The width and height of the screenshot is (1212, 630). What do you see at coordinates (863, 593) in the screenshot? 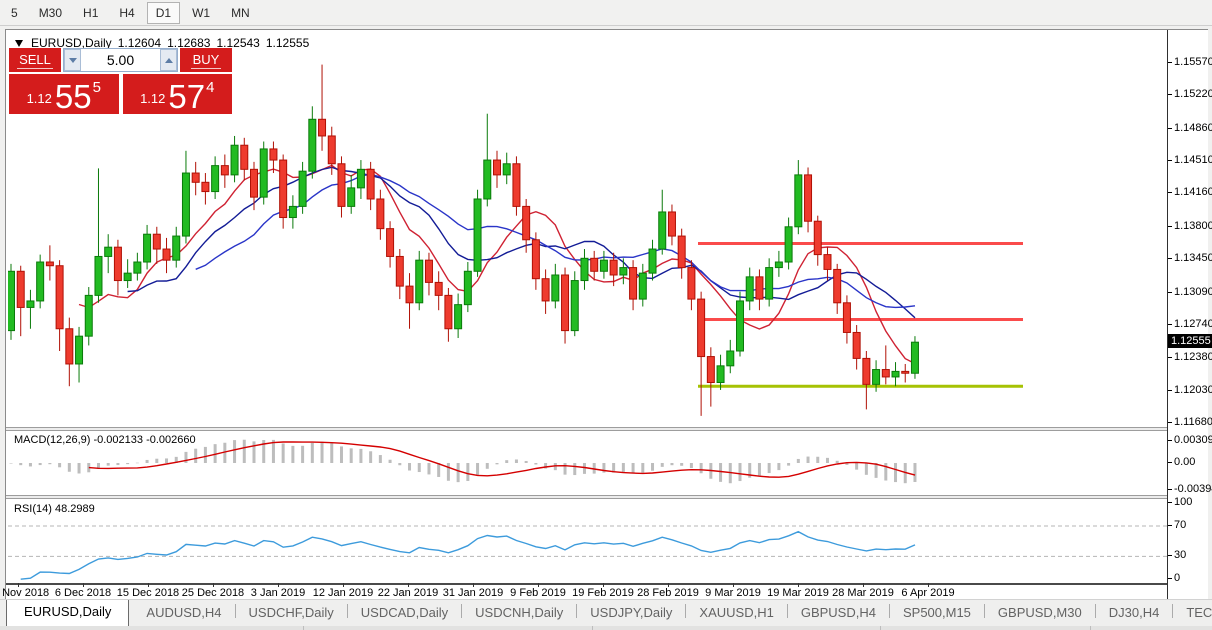
I see `date-label: 28 Mar 2019` at bounding box center [863, 593].